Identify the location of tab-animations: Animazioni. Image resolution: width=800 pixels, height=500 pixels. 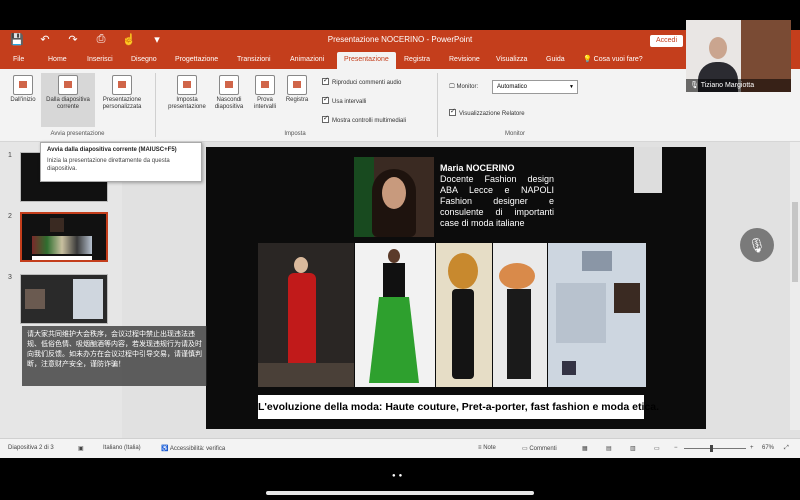
(307, 59).